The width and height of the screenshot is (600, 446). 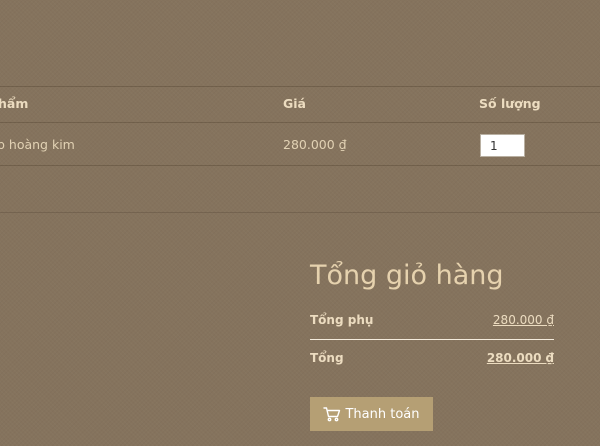 I want to click on total-label: Tổng, so click(x=327, y=358).